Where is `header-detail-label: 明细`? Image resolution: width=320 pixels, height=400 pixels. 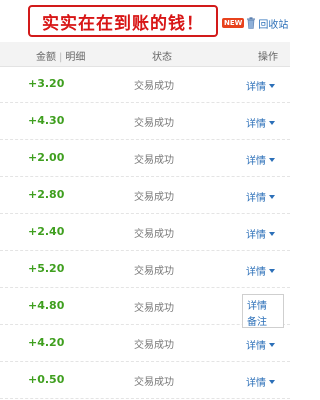 header-detail-label: 明细 is located at coordinates (75, 57).